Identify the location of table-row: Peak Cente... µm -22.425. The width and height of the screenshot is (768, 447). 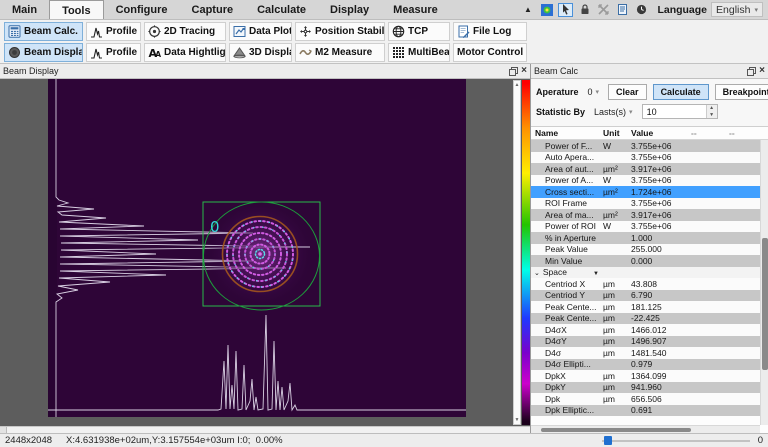
(645, 318).